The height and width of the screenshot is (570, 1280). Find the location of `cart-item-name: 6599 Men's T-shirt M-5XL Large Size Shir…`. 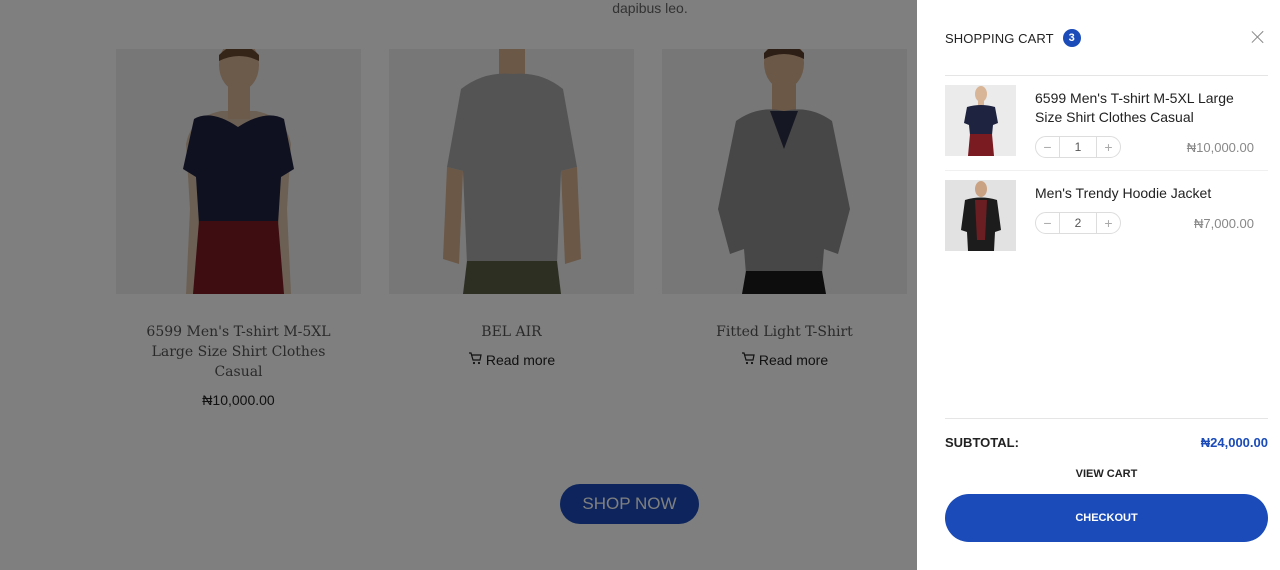

cart-item-name: 6599 Men's T-shirt M-5XL Large Size Shir… is located at coordinates (1147, 108).